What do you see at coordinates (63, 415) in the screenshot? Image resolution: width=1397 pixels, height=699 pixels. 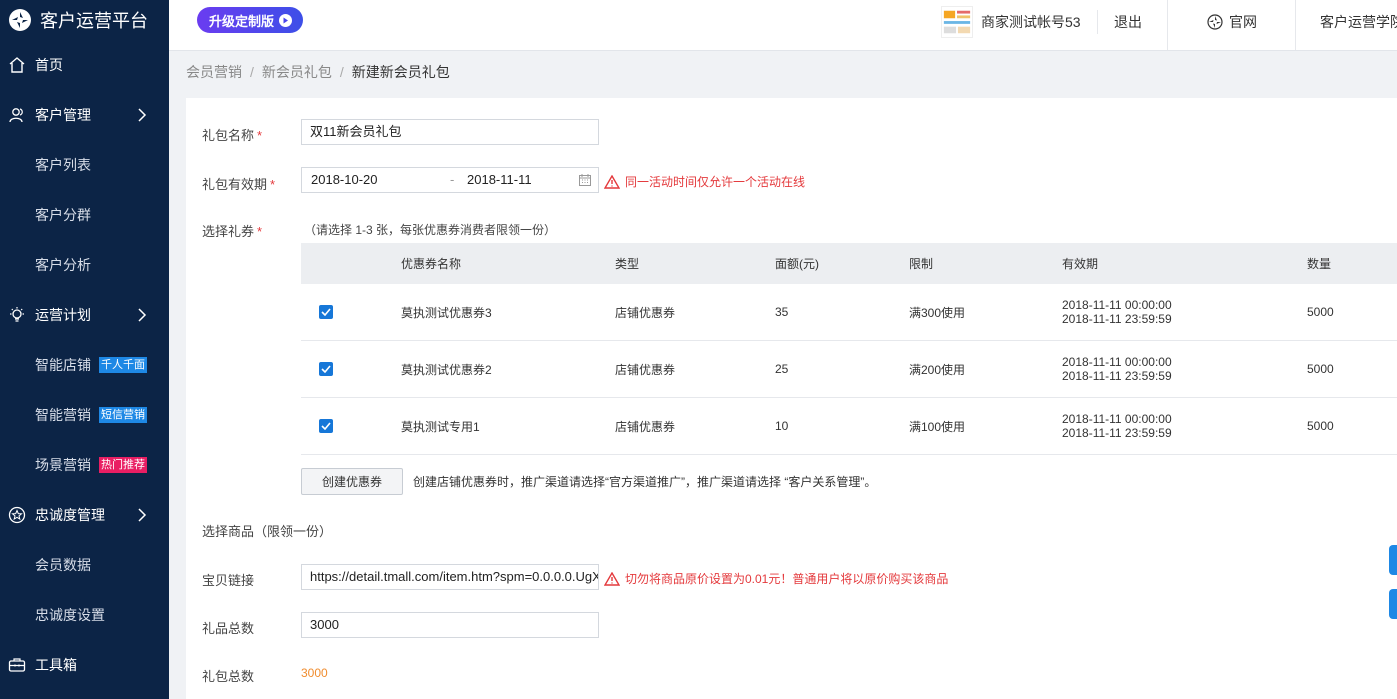 I see `nav-smart-marketing-label: 智能营销` at bounding box center [63, 415].